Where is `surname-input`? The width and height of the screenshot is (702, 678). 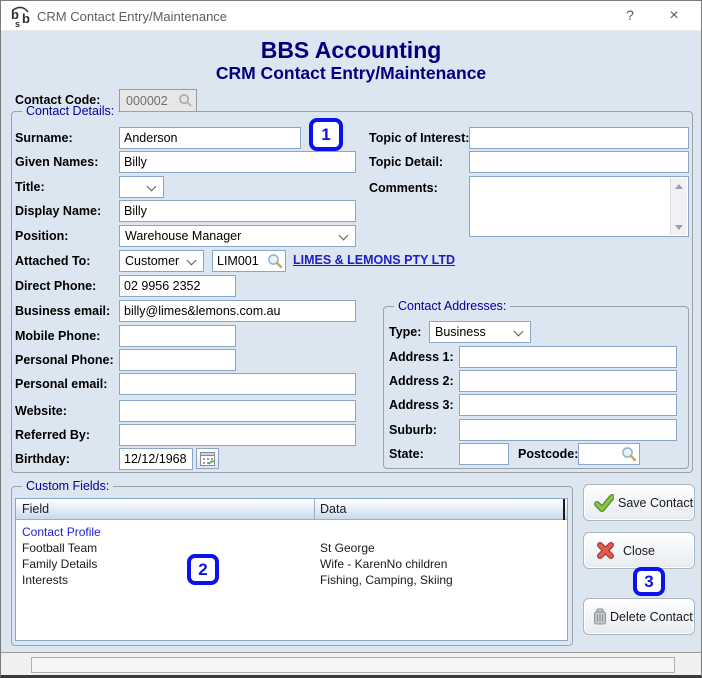 surname-input is located at coordinates (210, 138).